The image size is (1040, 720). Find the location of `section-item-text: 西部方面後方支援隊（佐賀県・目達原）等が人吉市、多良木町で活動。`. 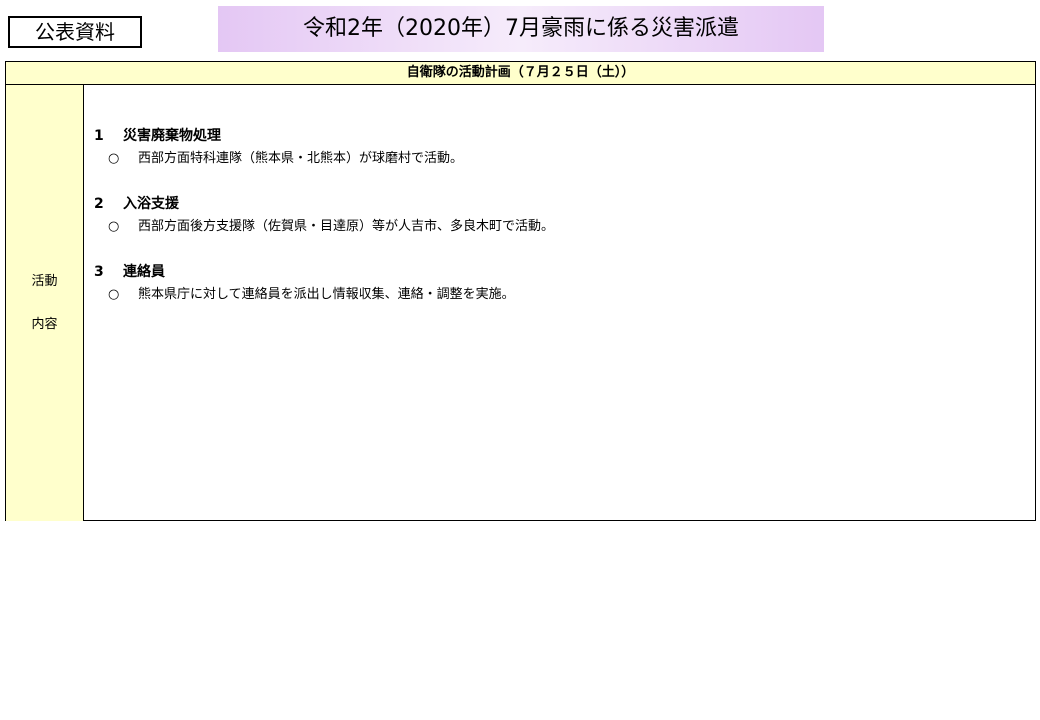

section-item-text: 西部方面後方支援隊（佐賀県・目達原）等が人吉市、多良木町で活動。 is located at coordinates (346, 226).